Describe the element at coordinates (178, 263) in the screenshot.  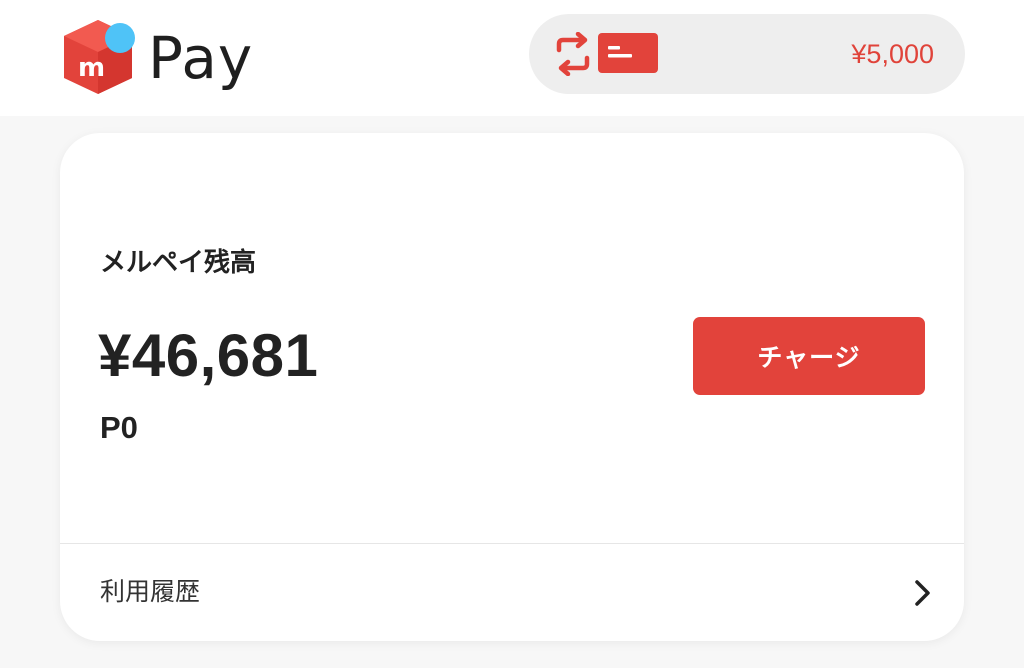
I see `balance-label: メルペイ残高` at that location.